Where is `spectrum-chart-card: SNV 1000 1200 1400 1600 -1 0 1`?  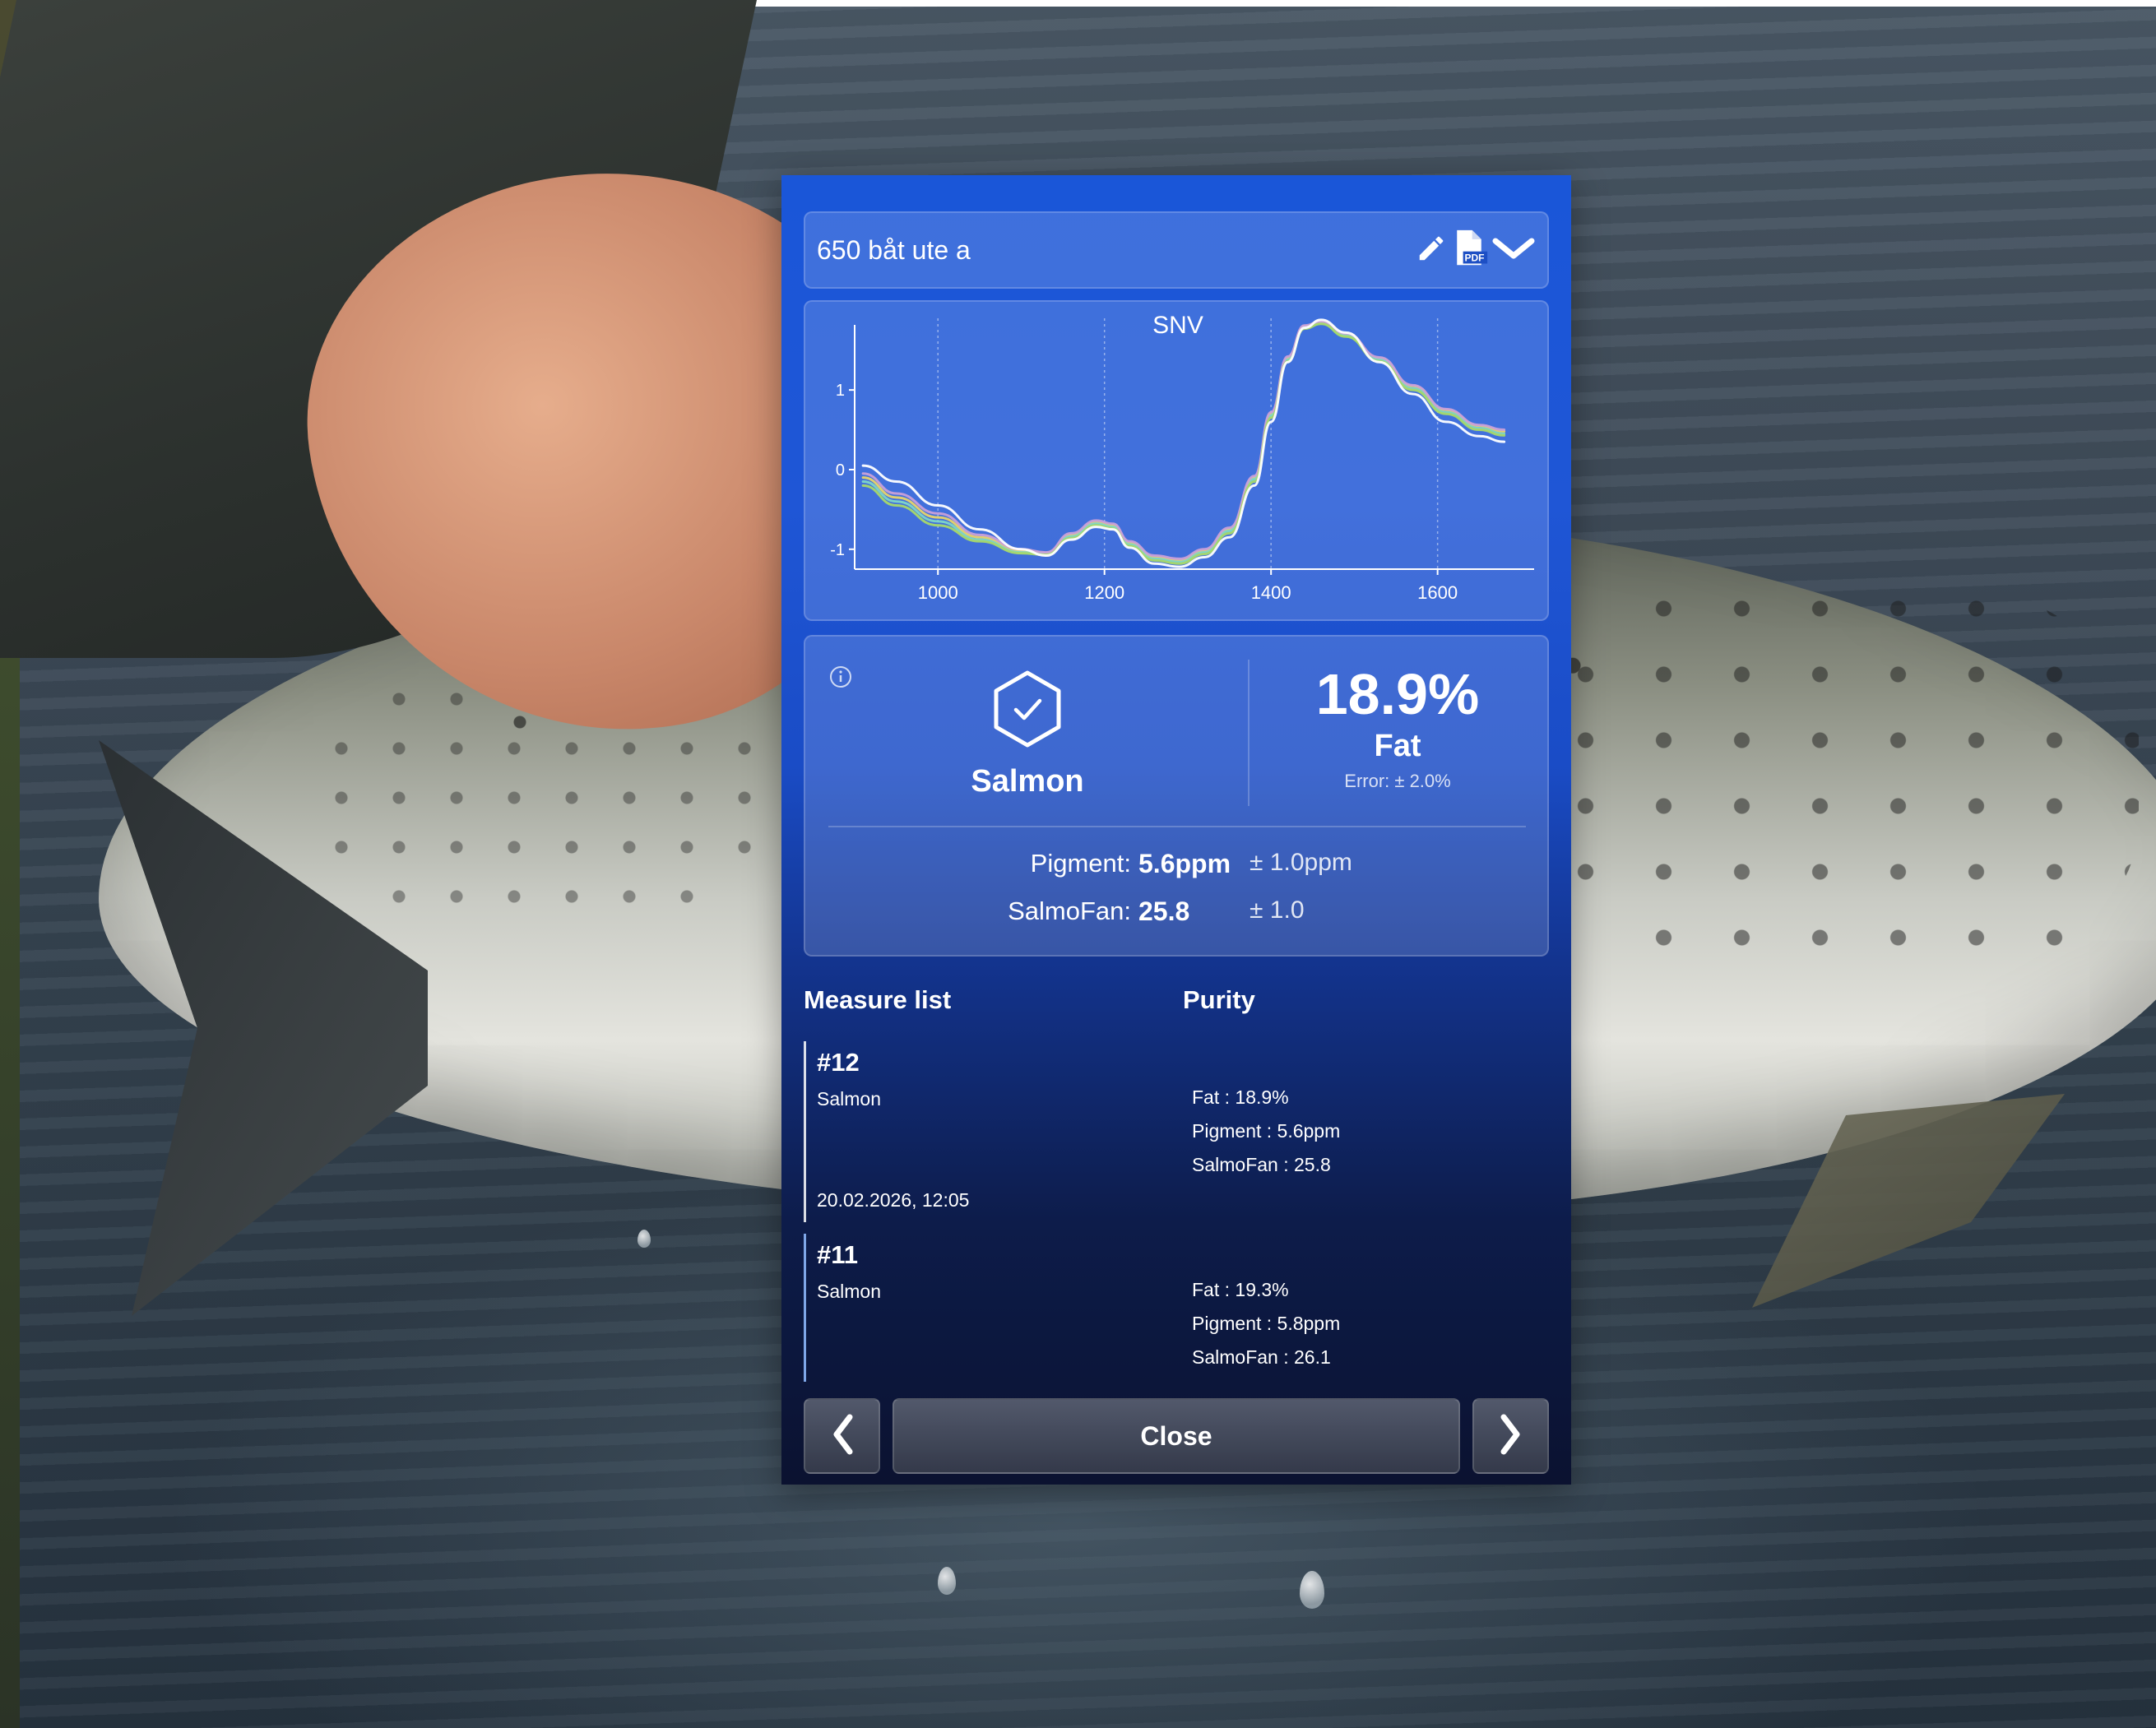 spectrum-chart-card: SNV 1000 1200 1400 1600 -1 0 1 is located at coordinates (1176, 460).